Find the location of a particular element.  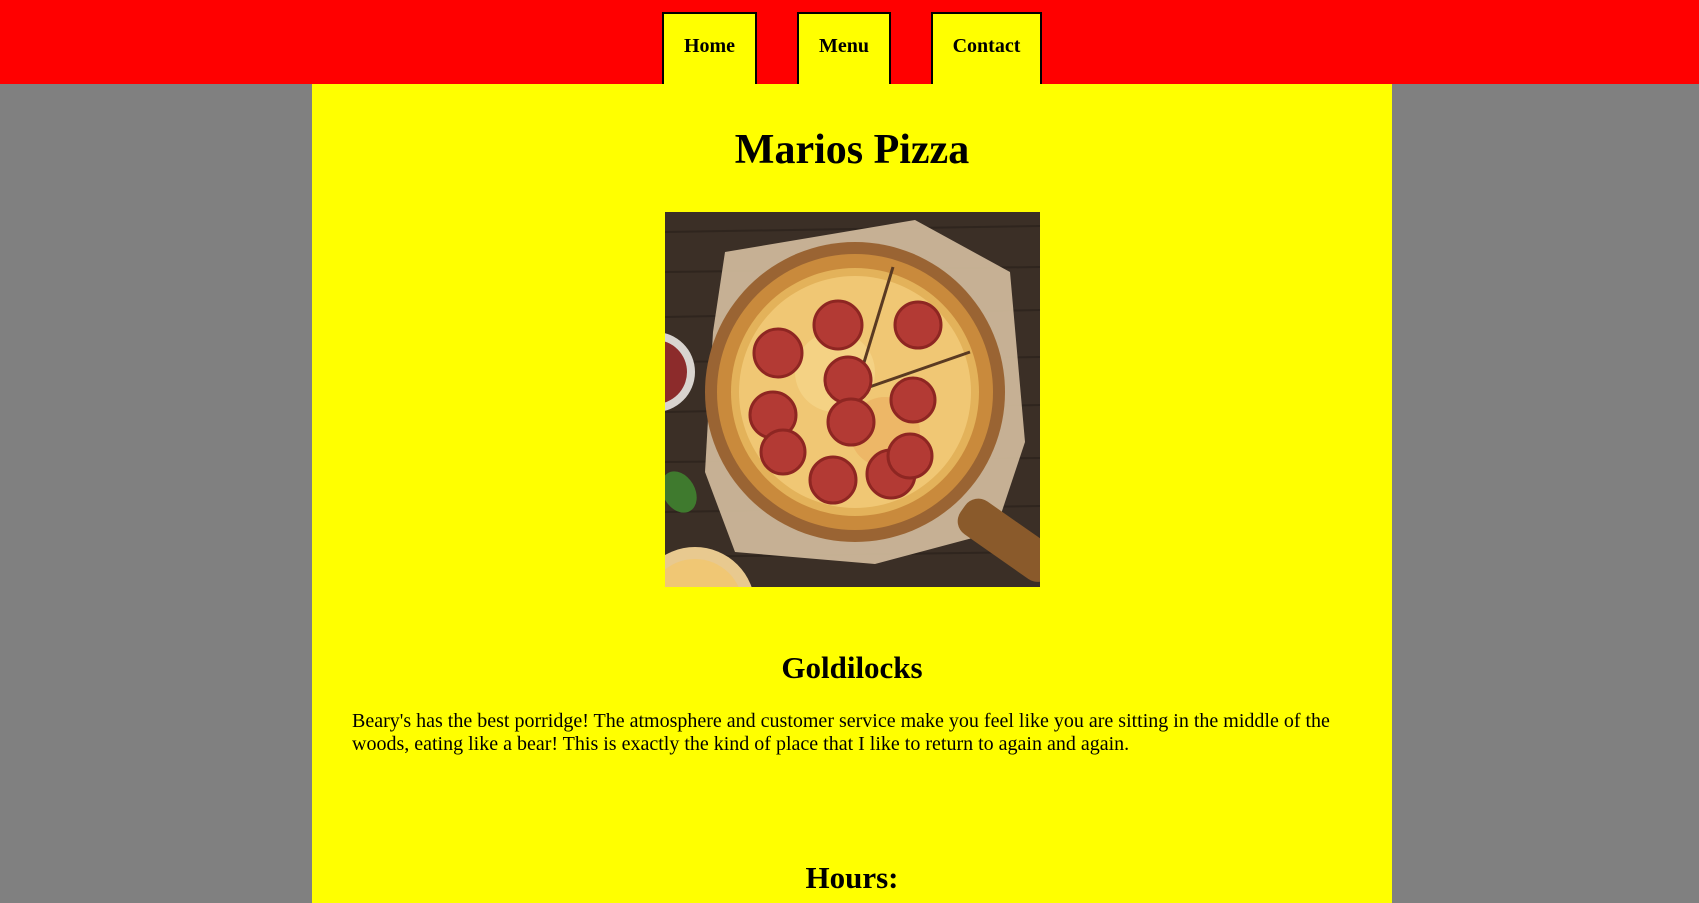

nav-tab-contact: Contact is located at coordinates (986, 49).